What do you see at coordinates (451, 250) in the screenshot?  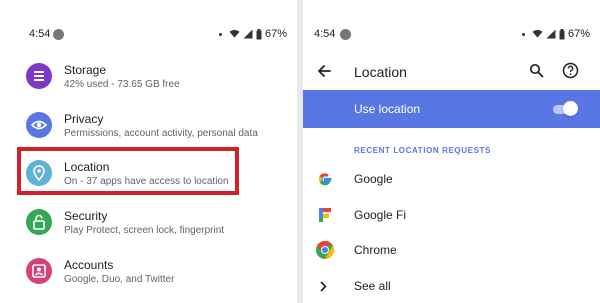 I see `recent-app-chrome: Chrome` at bounding box center [451, 250].